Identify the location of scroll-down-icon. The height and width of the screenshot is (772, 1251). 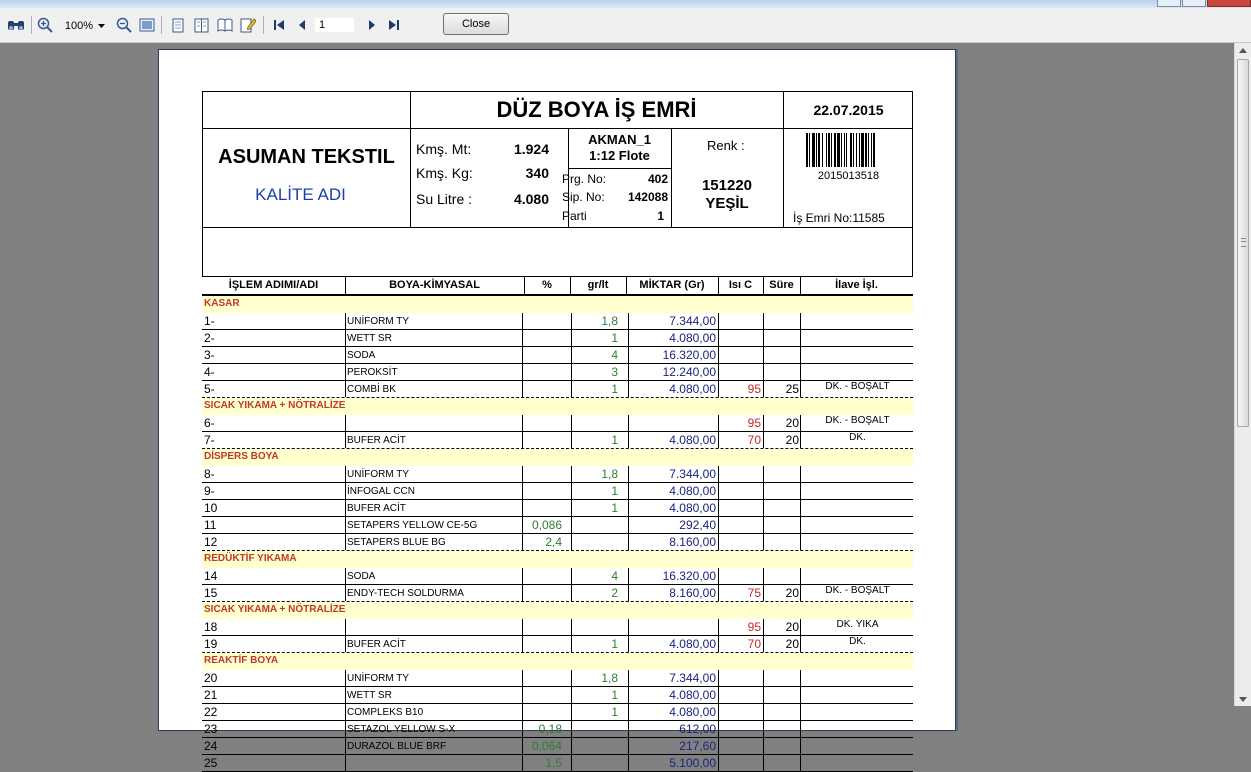
(1243, 699).